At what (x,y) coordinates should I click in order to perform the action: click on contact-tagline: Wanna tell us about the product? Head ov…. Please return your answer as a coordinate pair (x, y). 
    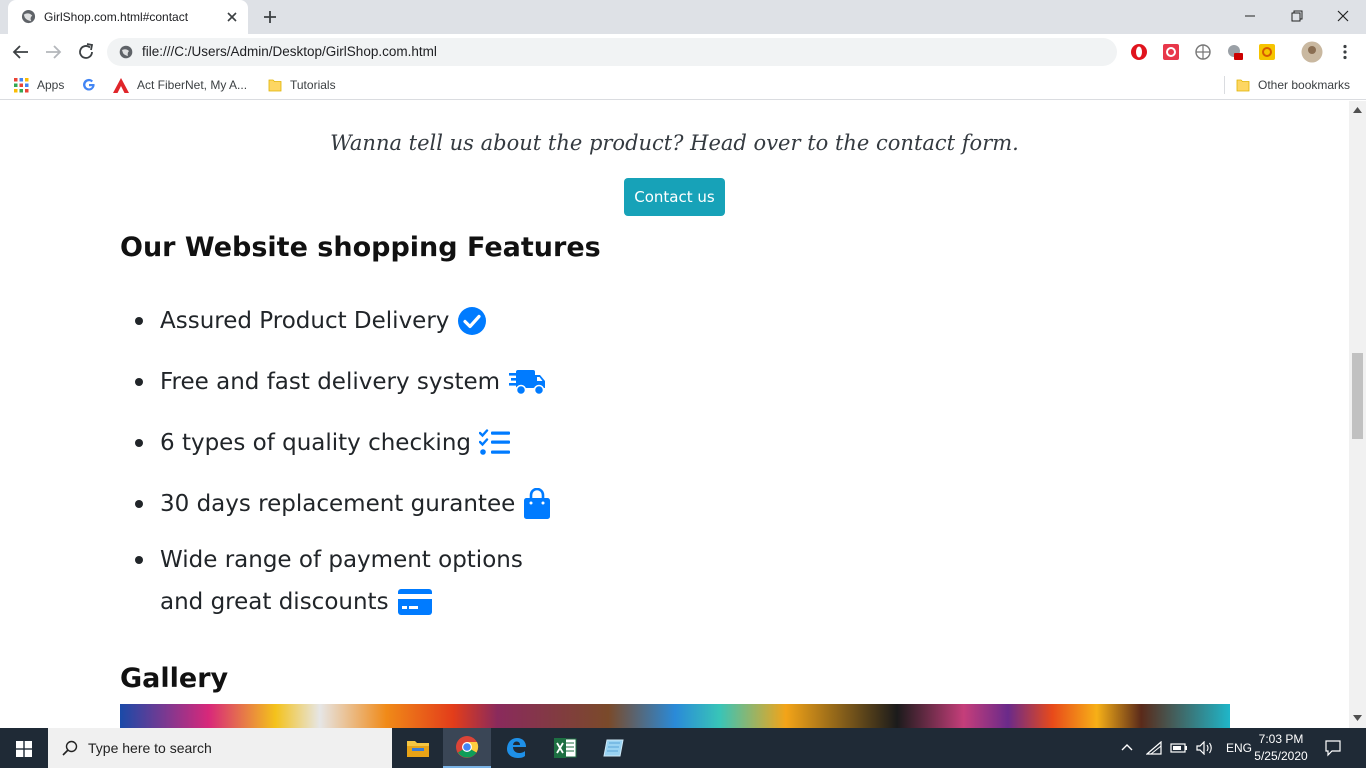
    Looking at the image, I should click on (674, 143).